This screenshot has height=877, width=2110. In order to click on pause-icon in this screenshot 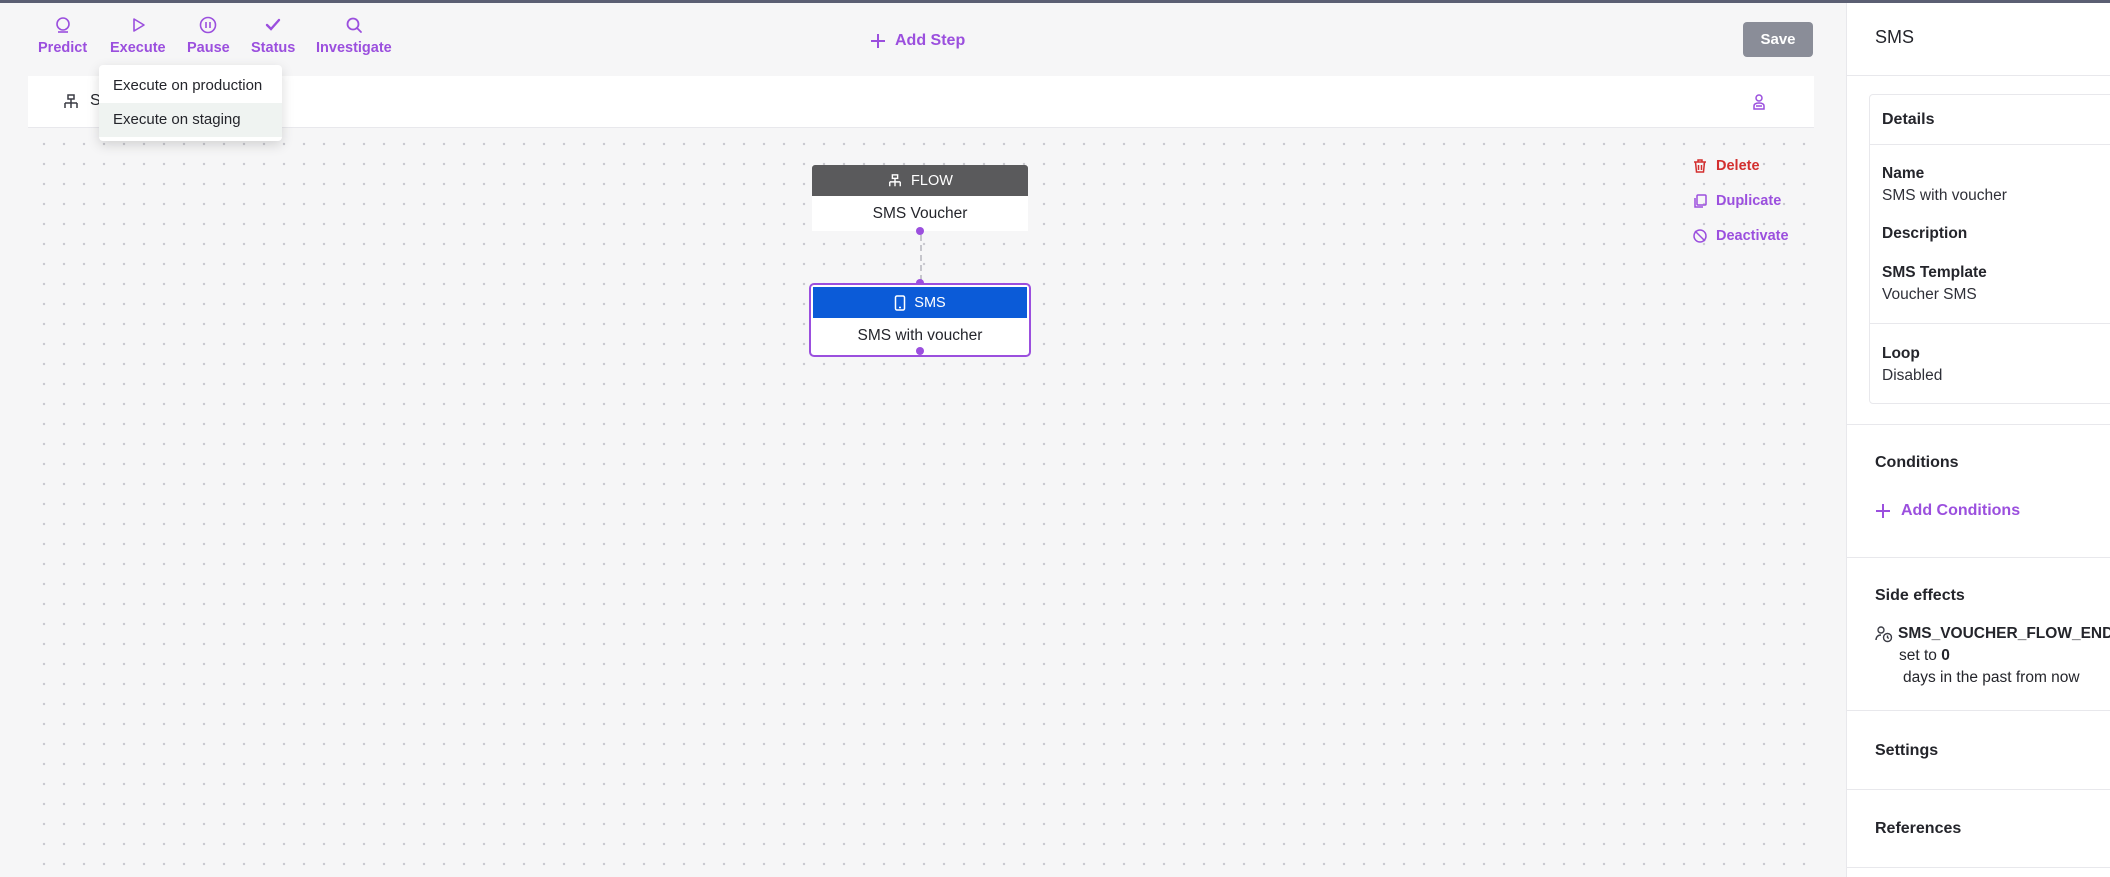, I will do `click(208, 25)`.